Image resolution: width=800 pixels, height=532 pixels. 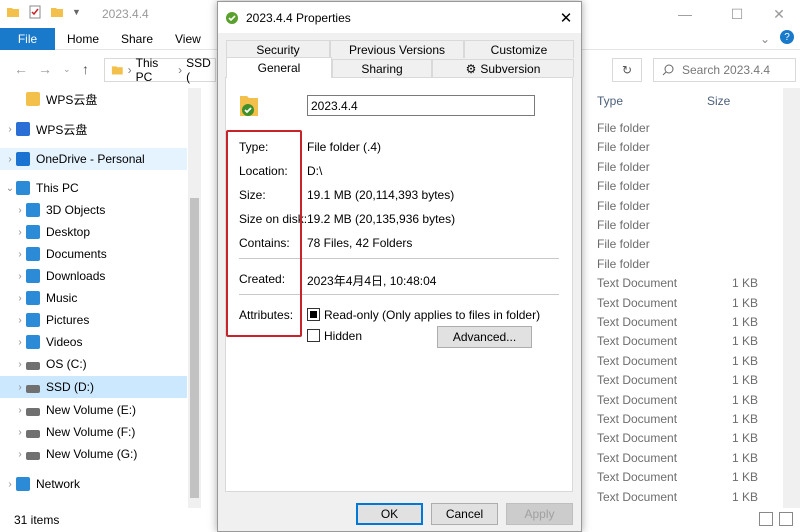 What do you see at coordinates (93, 484) in the screenshot?
I see `sidebar-item: › Network` at bounding box center [93, 484].